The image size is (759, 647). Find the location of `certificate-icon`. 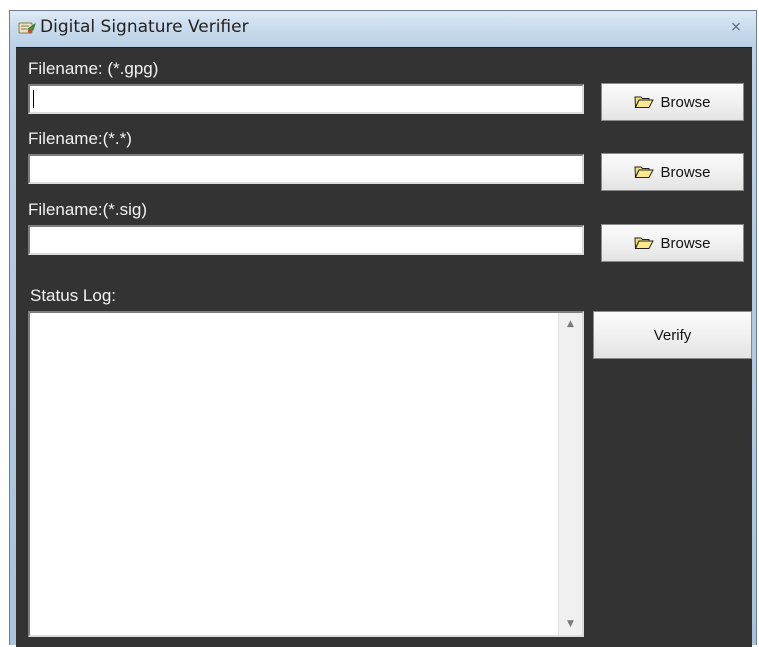

certificate-icon is located at coordinates (27, 28).